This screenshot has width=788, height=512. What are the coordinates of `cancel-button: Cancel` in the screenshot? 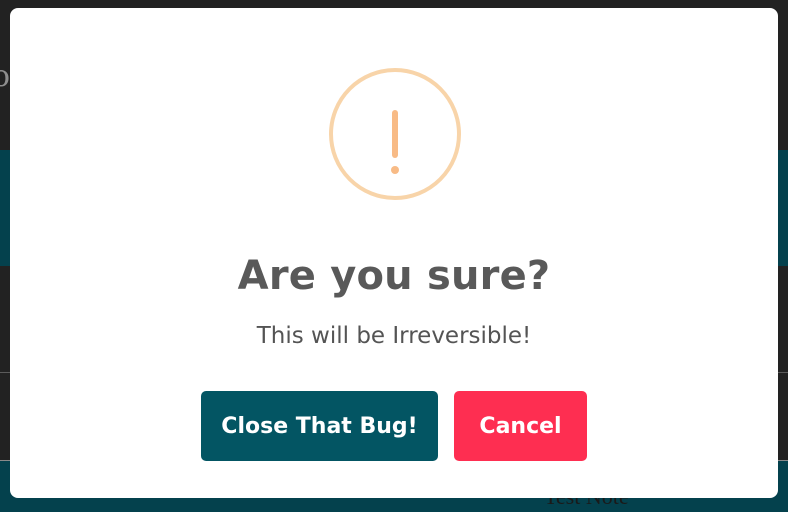 It's located at (520, 426).